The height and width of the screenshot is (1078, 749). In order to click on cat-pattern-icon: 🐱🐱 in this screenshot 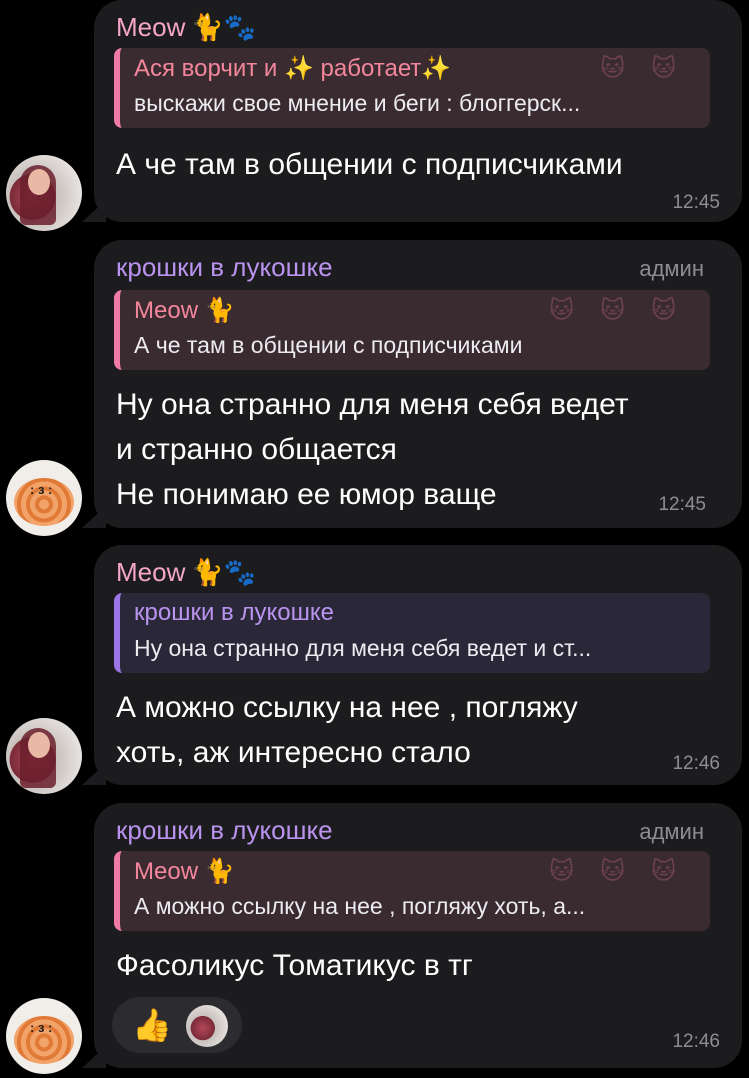, I will do `click(650, 68)`.